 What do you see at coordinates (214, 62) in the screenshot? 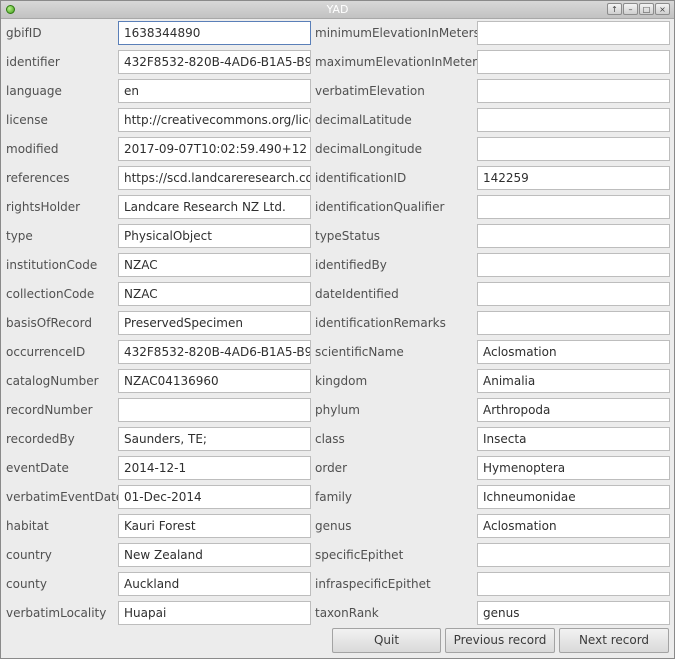
I see `identifier-field: 432F8532-820B-4AD6-B1A5-B9` at bounding box center [214, 62].